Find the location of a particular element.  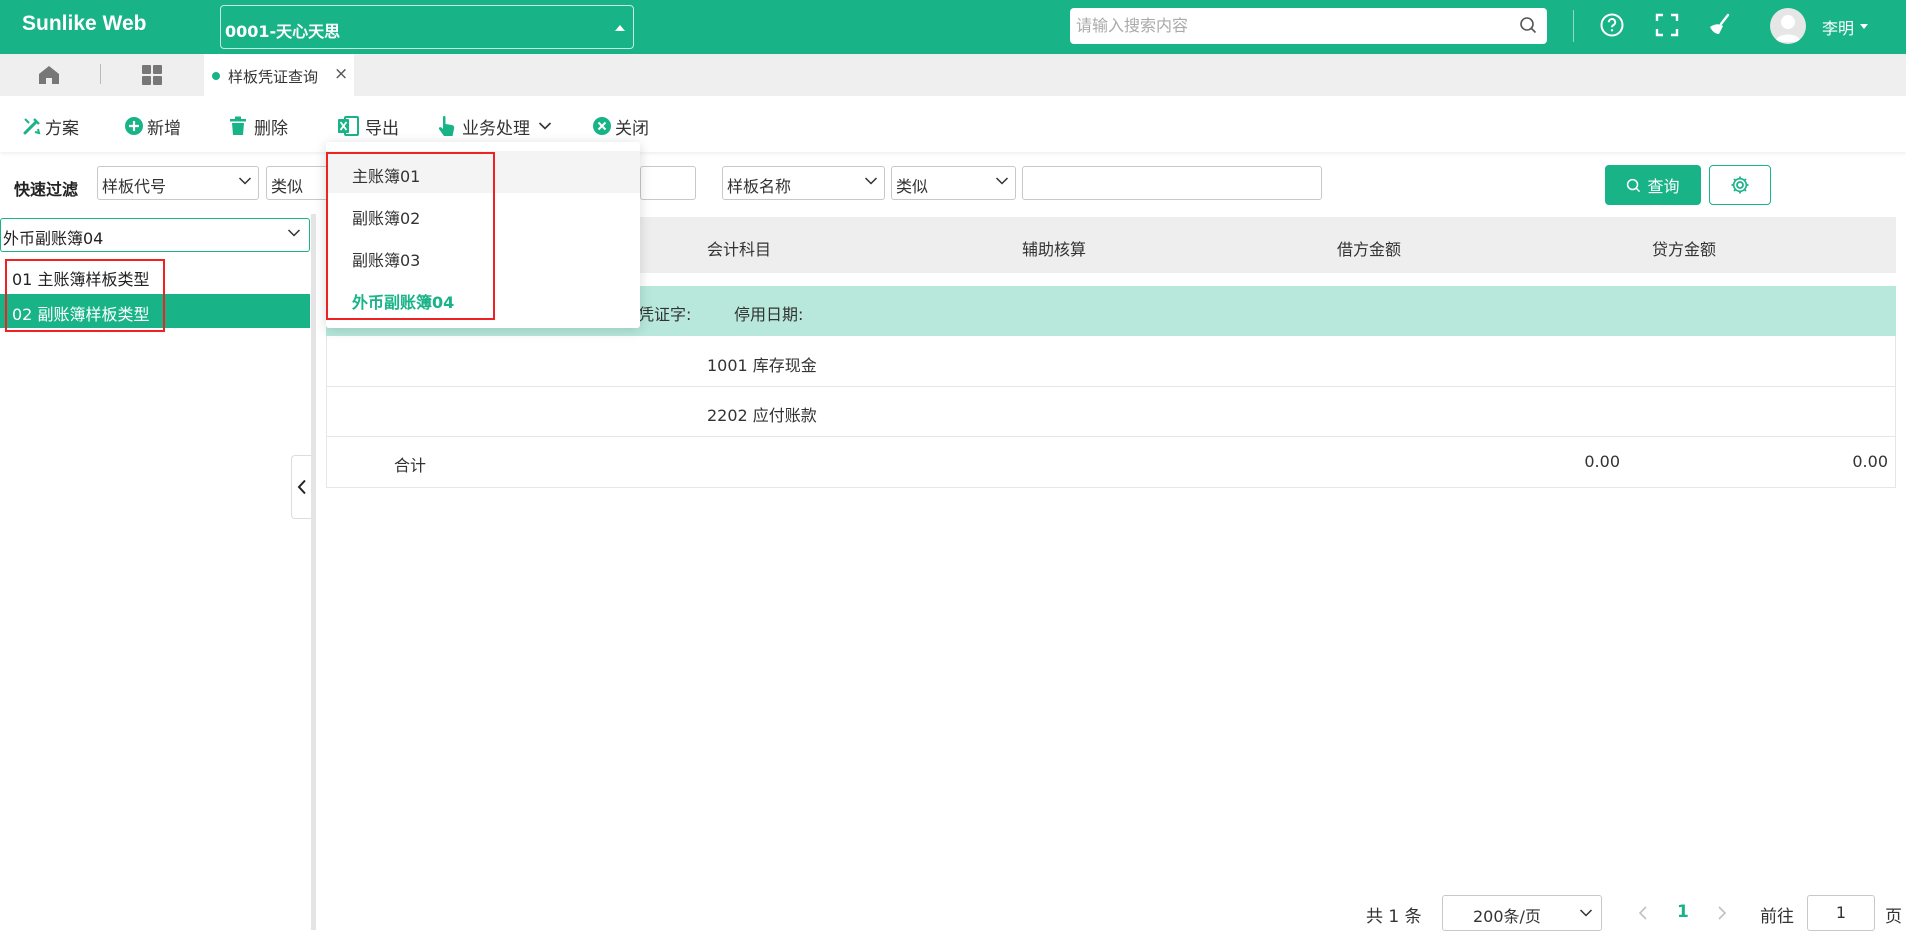

goto-page-input: 1 is located at coordinates (1841, 913).